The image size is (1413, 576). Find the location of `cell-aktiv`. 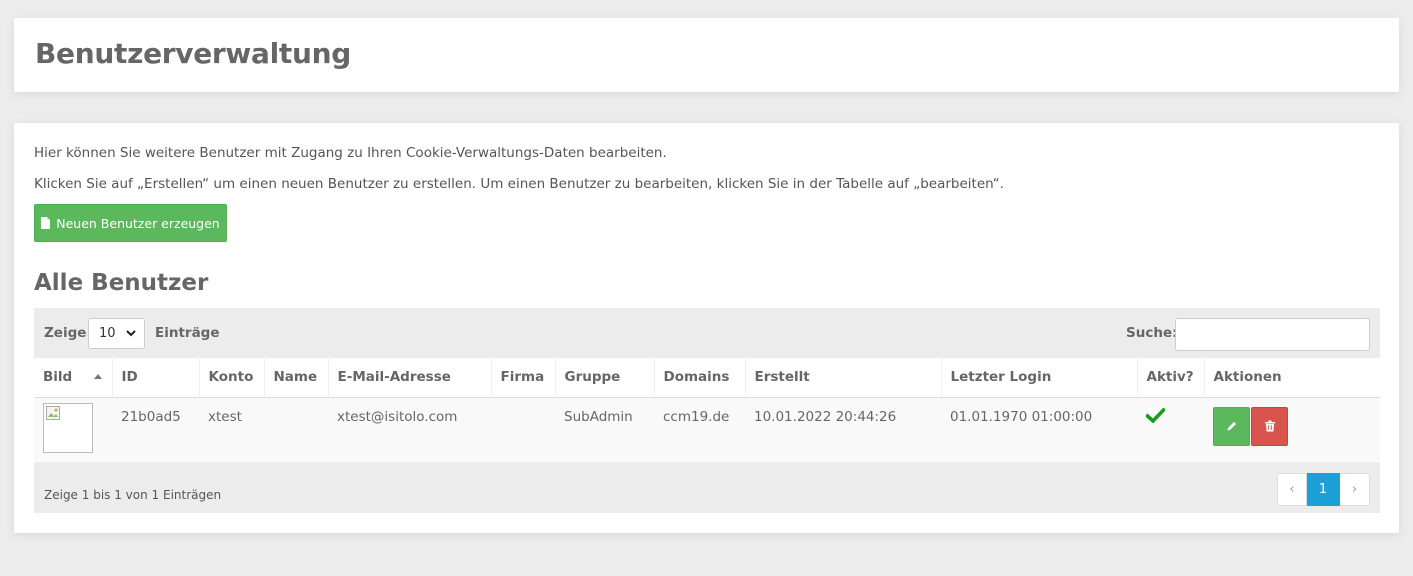

cell-aktiv is located at coordinates (1170, 429).